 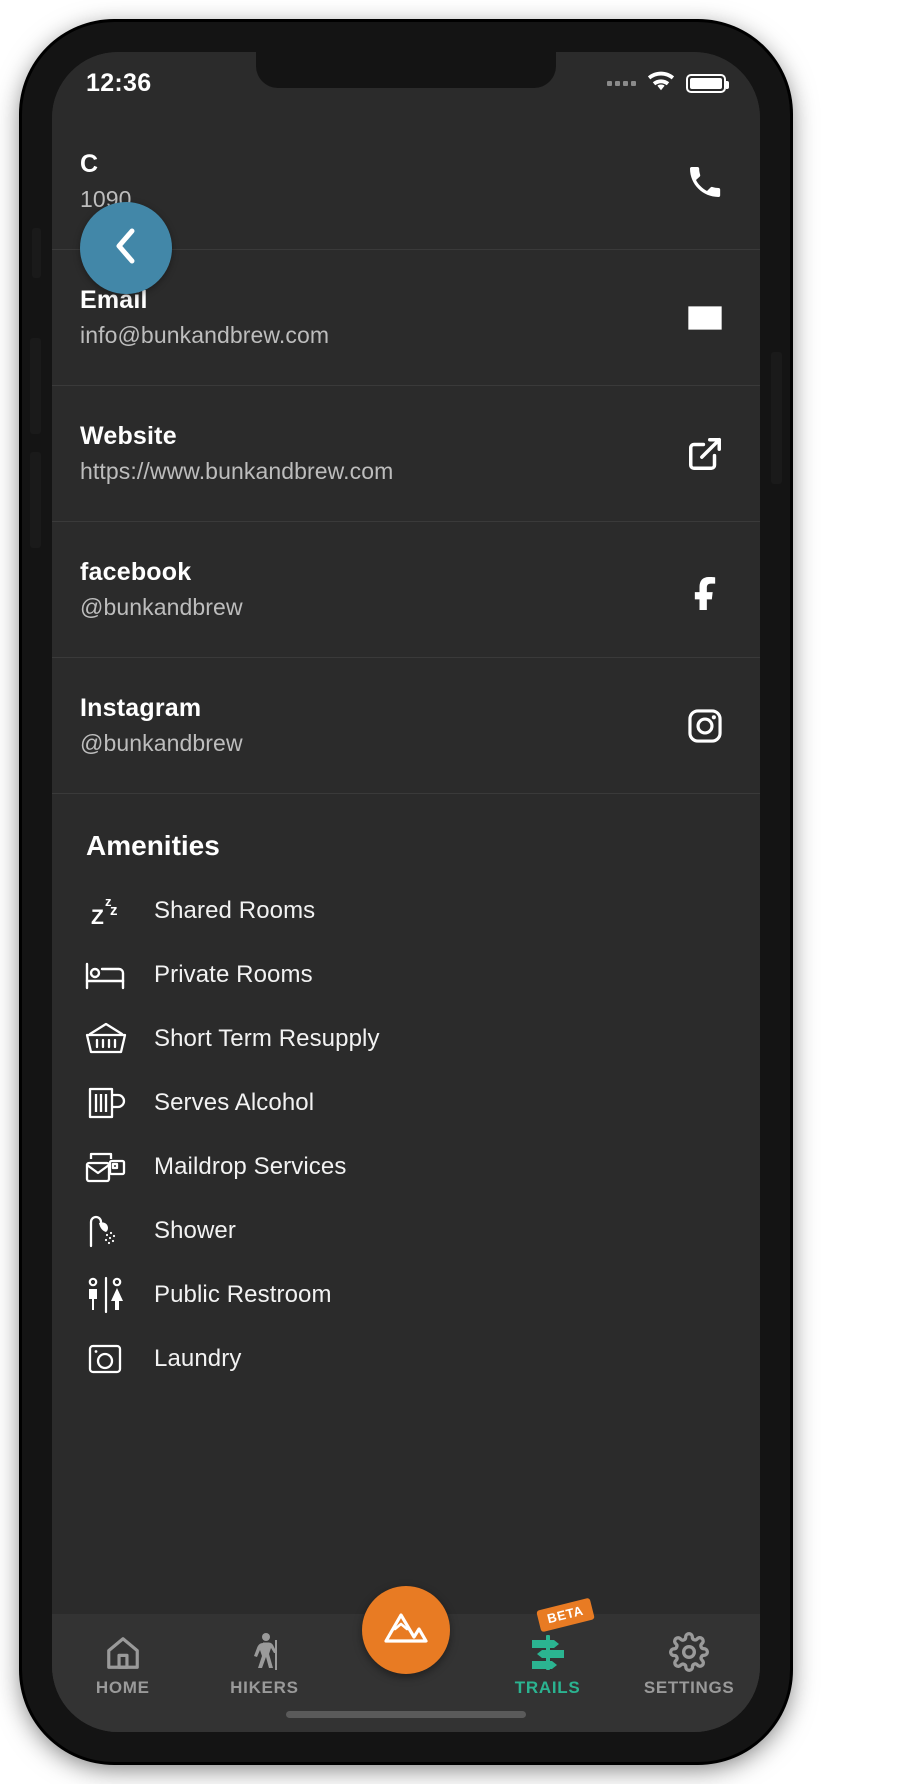 I want to click on amenity-item: Serves Alcohol, so click(x=406, y=1103).